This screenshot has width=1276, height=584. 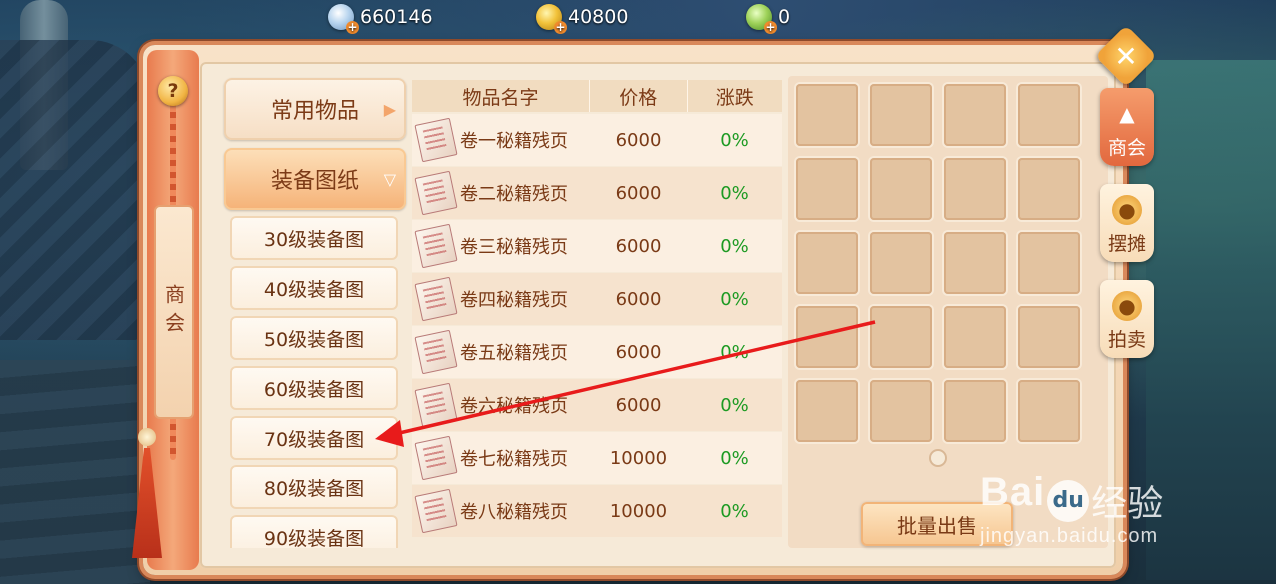 I want to click on close-button: ✕, so click(x=1126, y=56).